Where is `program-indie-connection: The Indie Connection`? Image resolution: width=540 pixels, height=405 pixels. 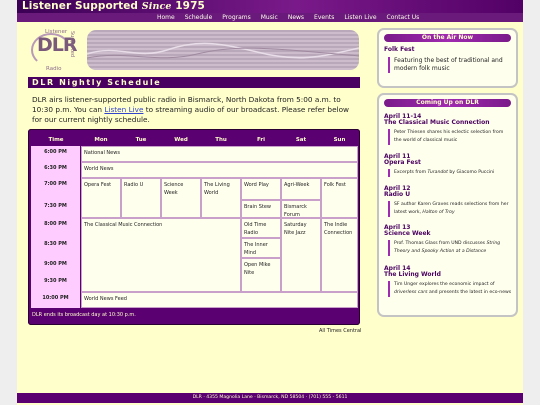
program-indie-connection: The Indie Connection is located at coordinates (339, 255).